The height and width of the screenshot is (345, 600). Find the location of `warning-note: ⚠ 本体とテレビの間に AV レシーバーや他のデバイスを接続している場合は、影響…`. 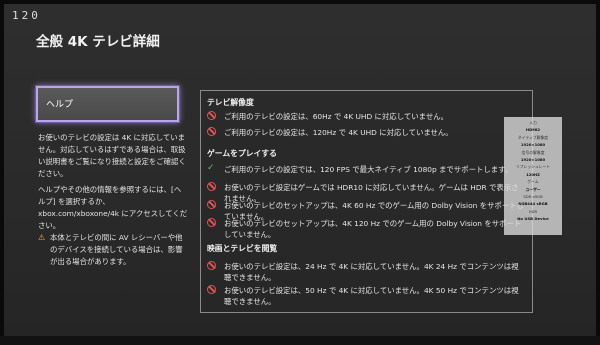

warning-note: ⚠ 本体とテレビの間に AV レシーバーや他のデバイスを接続している場合は、影響… is located at coordinates (113, 250).